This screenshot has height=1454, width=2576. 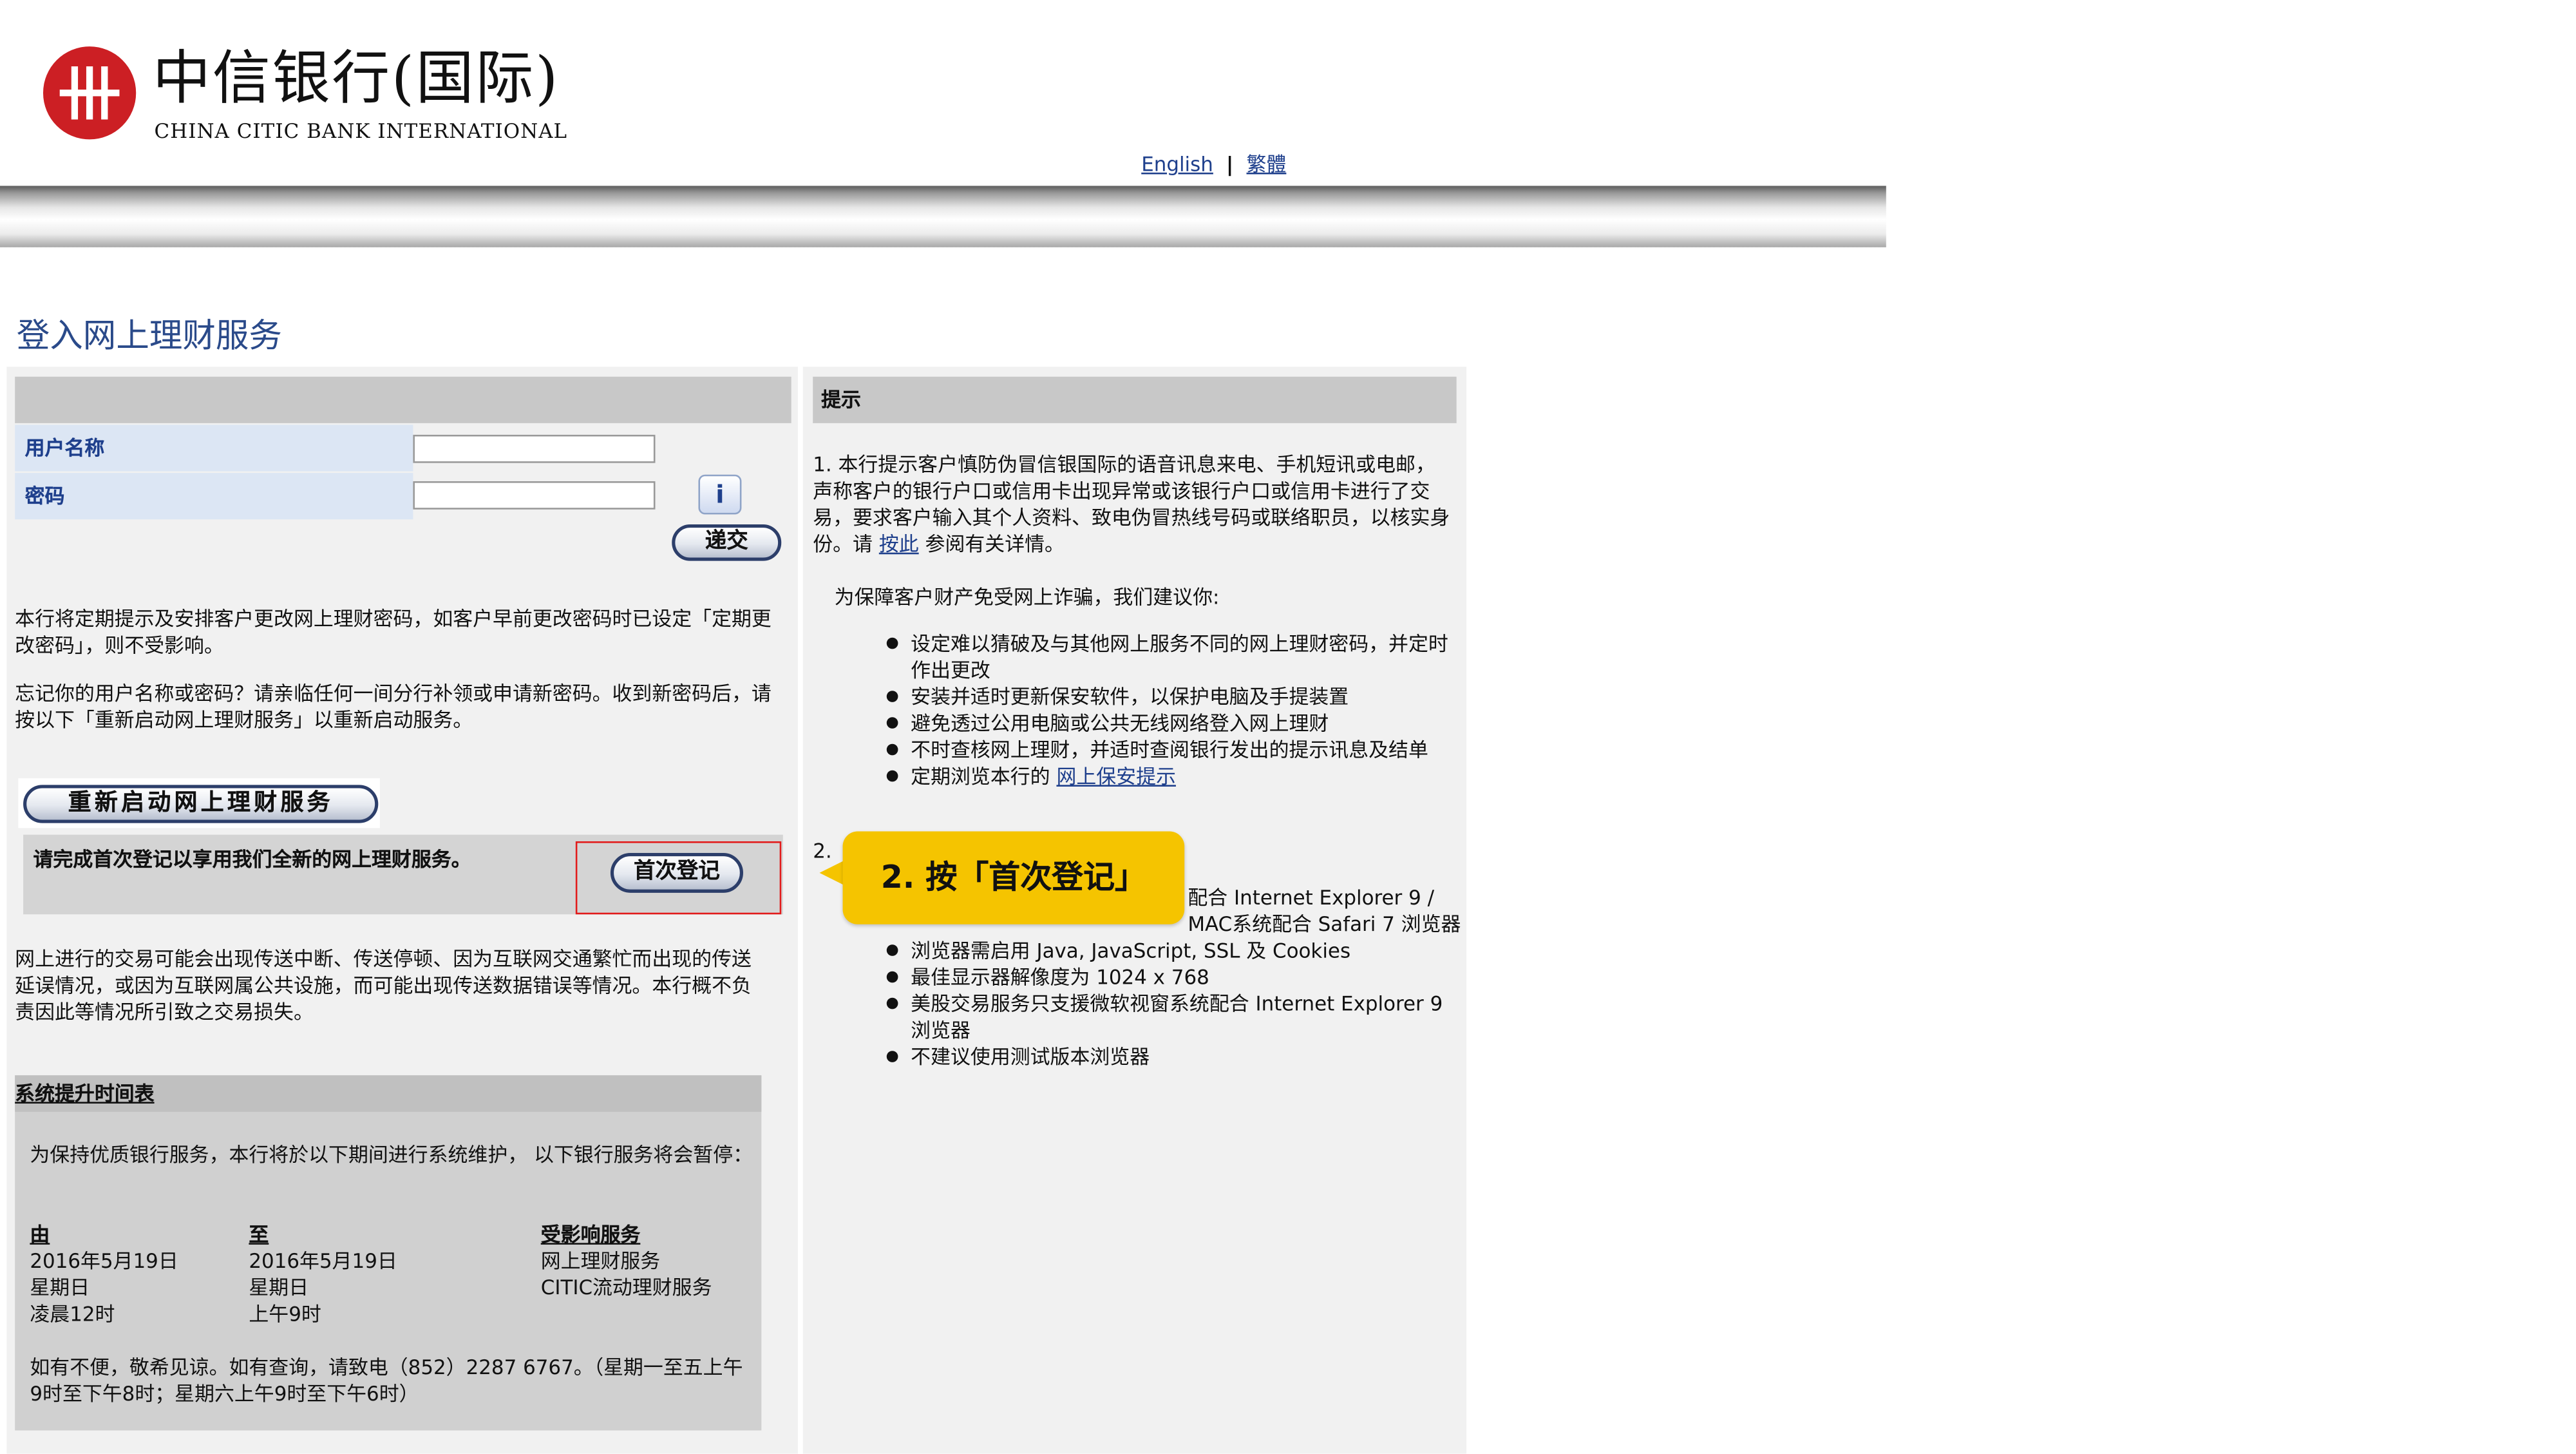 What do you see at coordinates (1116, 776) in the screenshot?
I see `security-tips-link: 网上保安提示` at bounding box center [1116, 776].